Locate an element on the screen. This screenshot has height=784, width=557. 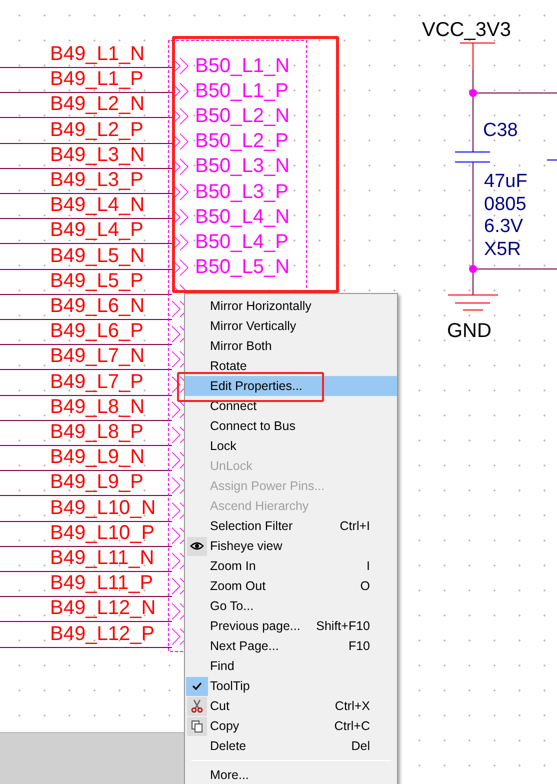
port-label: B50_L3_P is located at coordinates (241, 192).